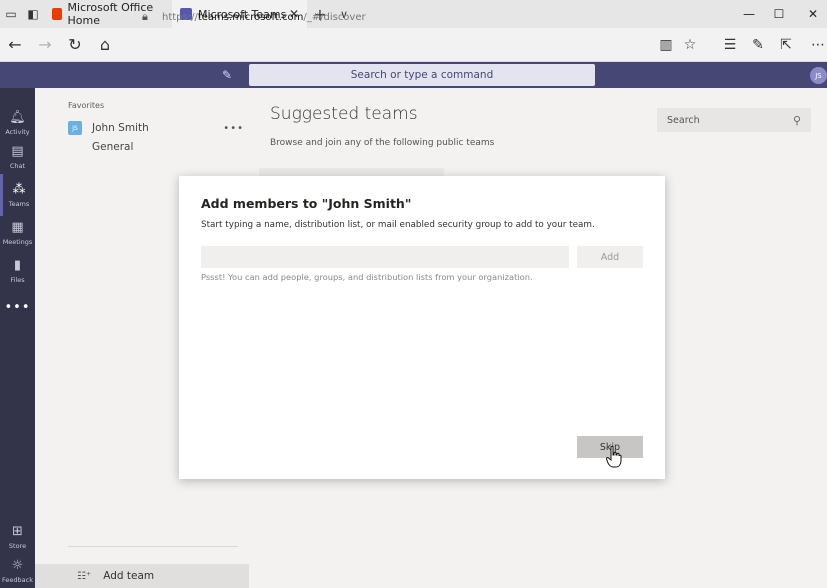 Image resolution: width=827 pixels, height=588 pixels. I want to click on rail-item-feedback: ☼ Feedback, so click(17, 569).